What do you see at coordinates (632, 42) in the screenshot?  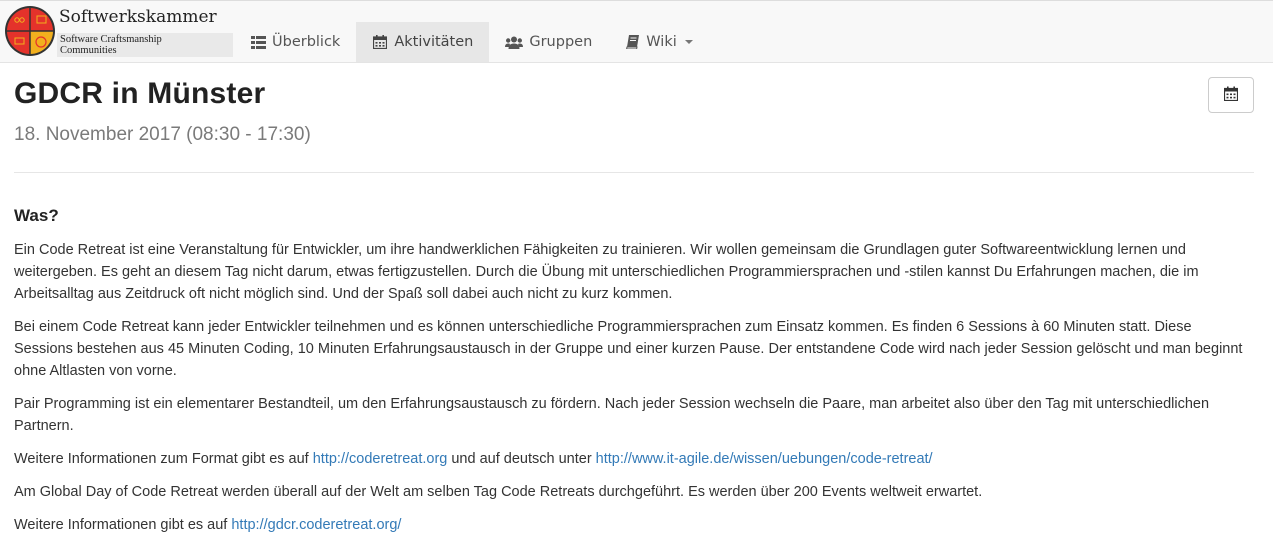 I see `book-icon` at bounding box center [632, 42].